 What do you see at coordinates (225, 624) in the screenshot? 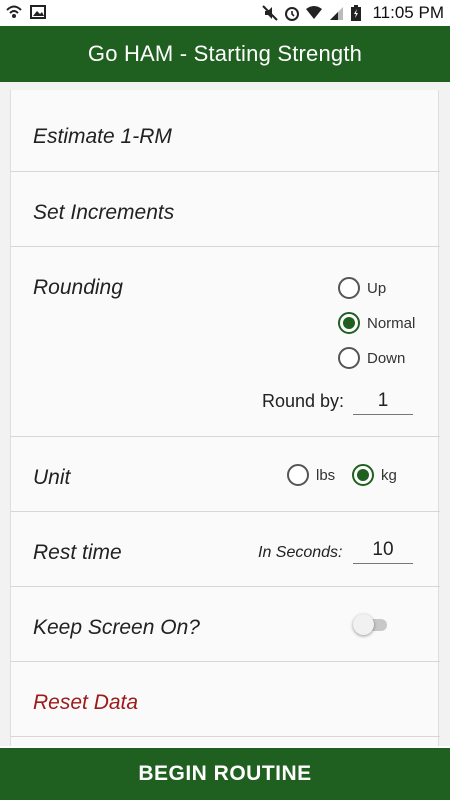
I see `row-keep-screen-on: Keep Screen On?` at bounding box center [225, 624].